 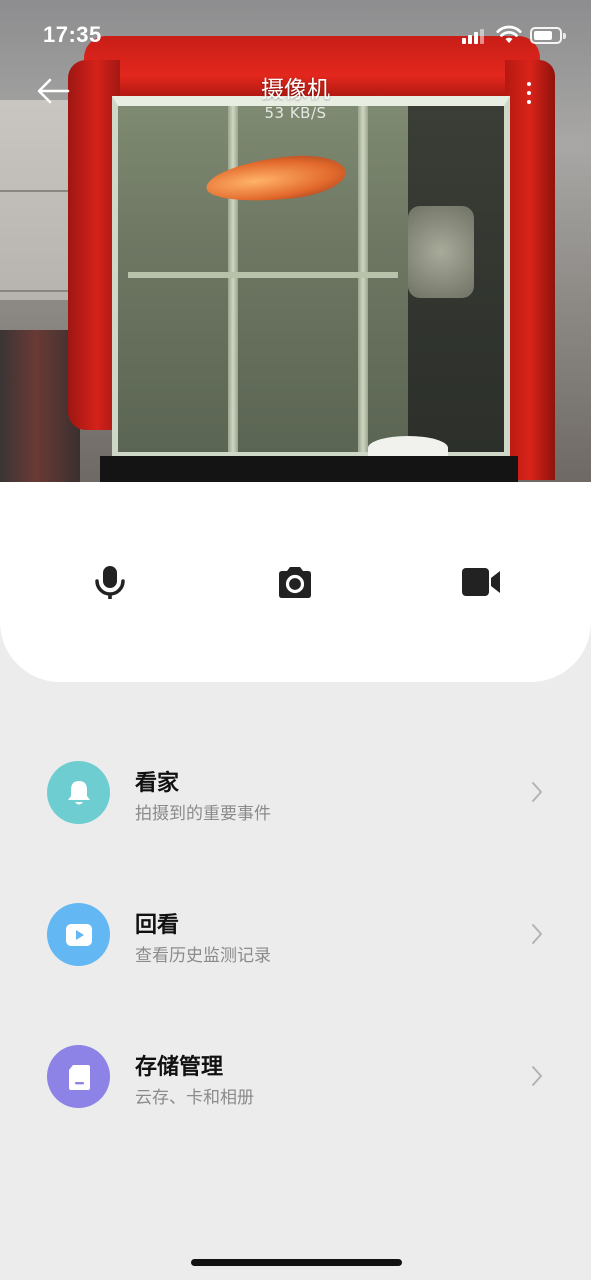 I want to click on feed-tank-bar, so click(x=263, y=275).